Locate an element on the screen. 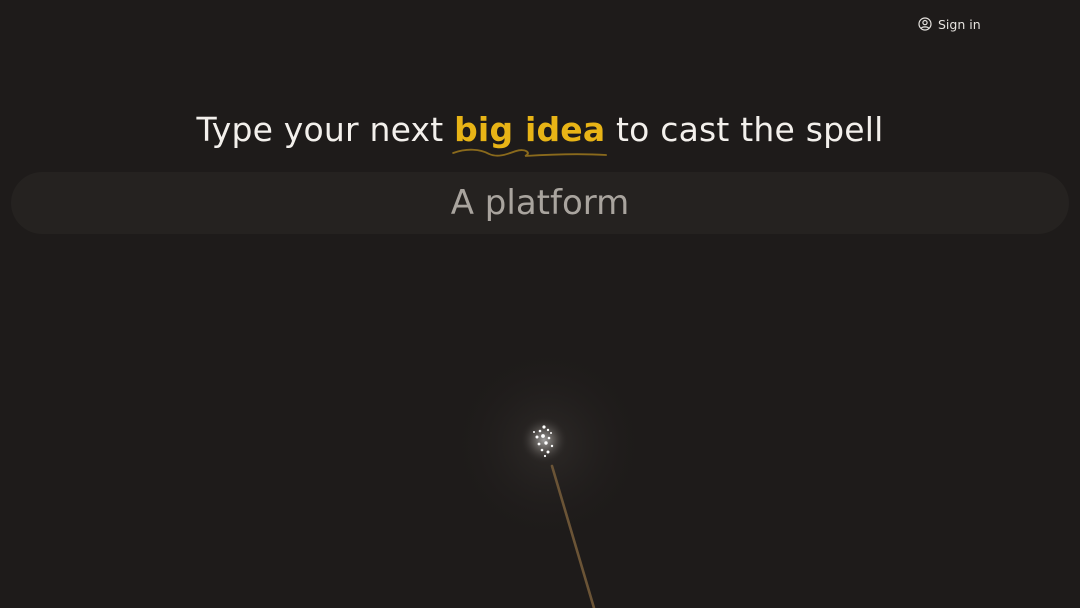 This screenshot has height=608, width=1080. headline-accent: big idea is located at coordinates (530, 133).